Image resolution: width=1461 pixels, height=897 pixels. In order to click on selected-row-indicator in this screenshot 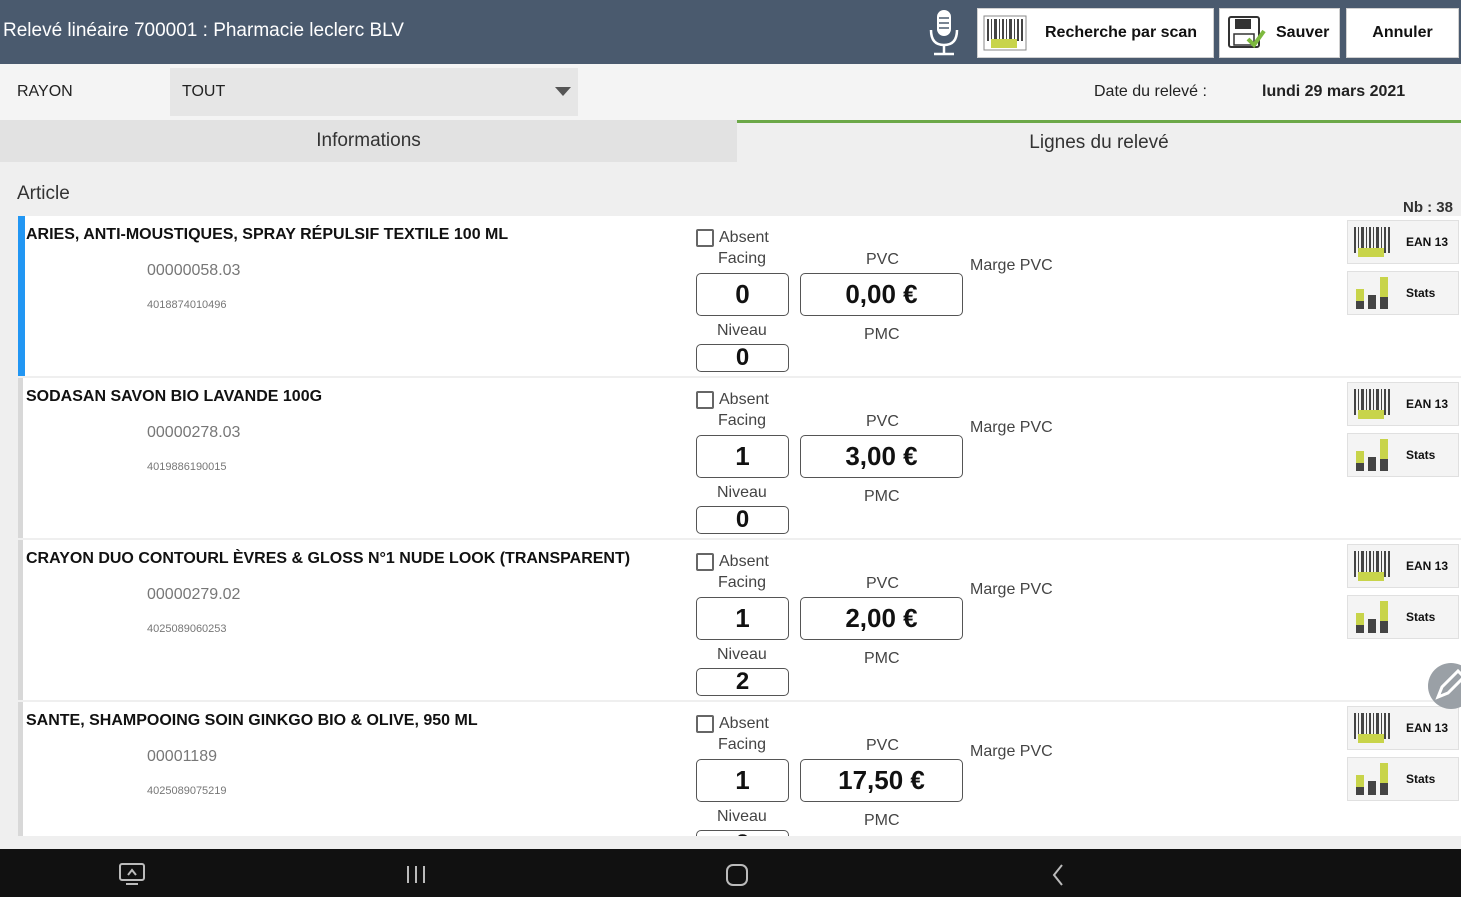, I will do `click(21, 296)`.